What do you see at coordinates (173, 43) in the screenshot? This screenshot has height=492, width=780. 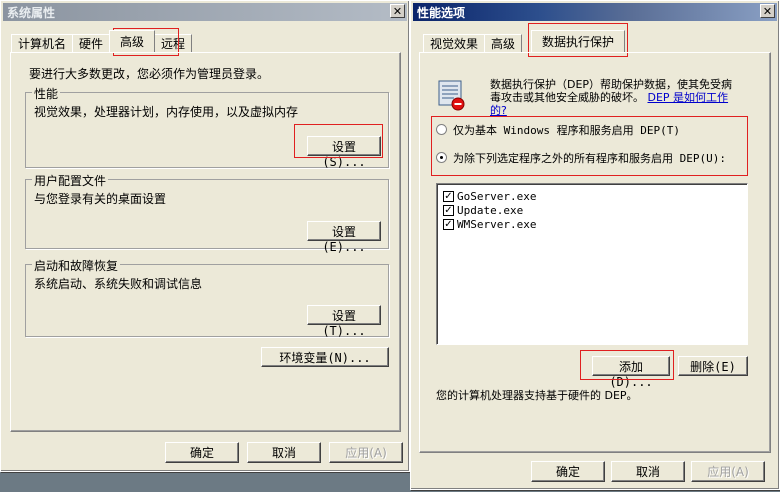 I see `tab-remote: 远程` at bounding box center [173, 43].